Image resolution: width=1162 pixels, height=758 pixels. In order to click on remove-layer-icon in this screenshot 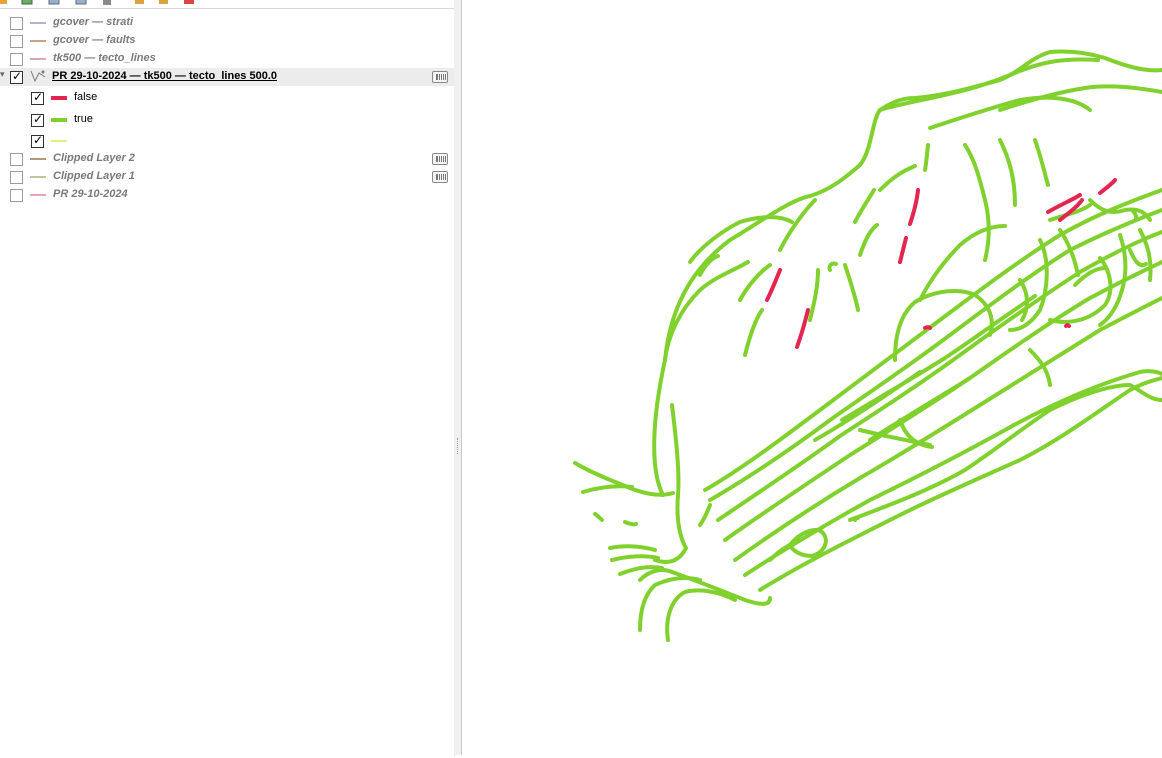, I will do `click(189, 3)`.